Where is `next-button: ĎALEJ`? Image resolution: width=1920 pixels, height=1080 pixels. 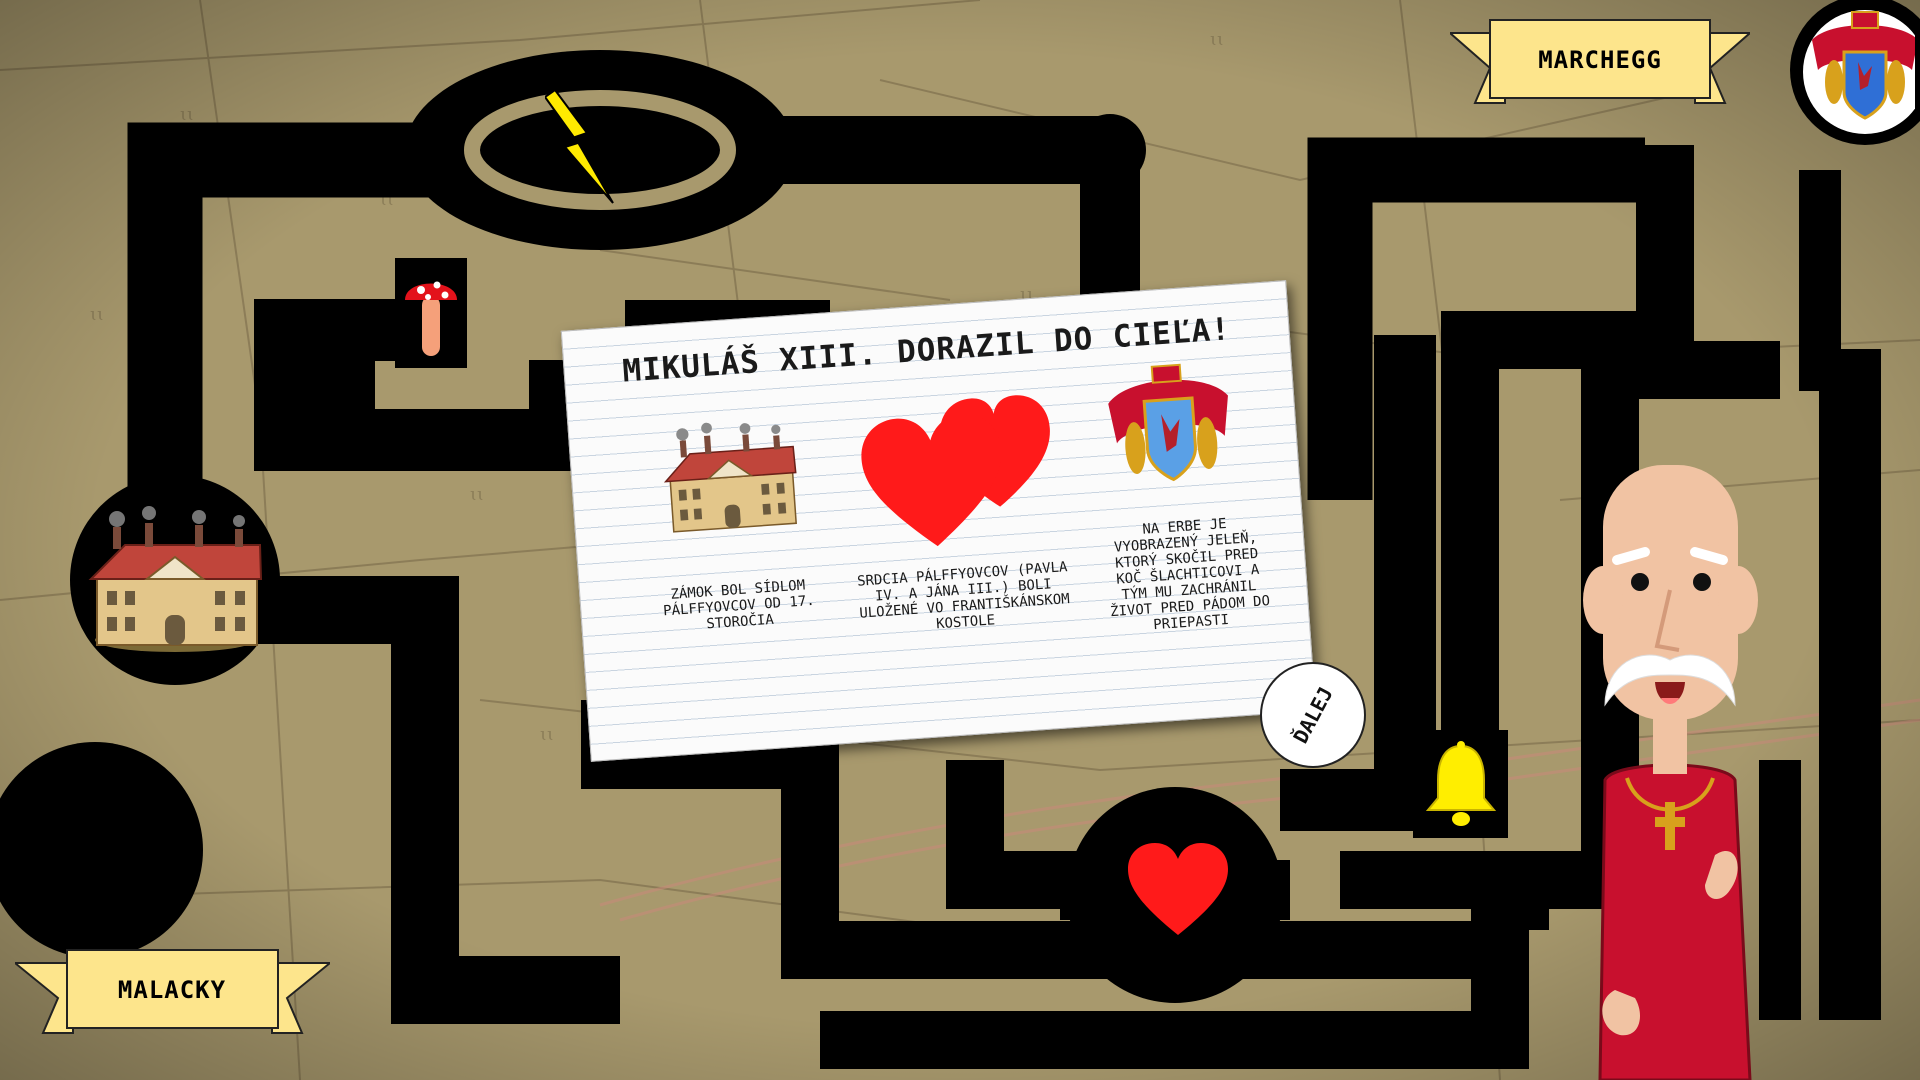 next-button: ĎALEJ is located at coordinates (1313, 715).